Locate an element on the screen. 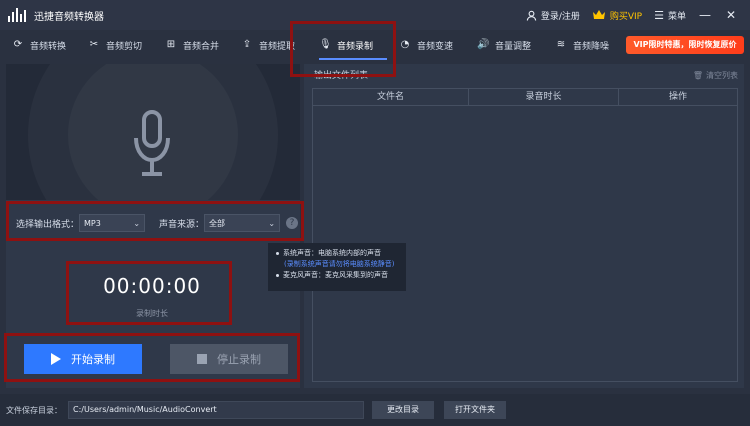 This screenshot has width=750, height=426. highlight-frame-controls is located at coordinates (152, 357).